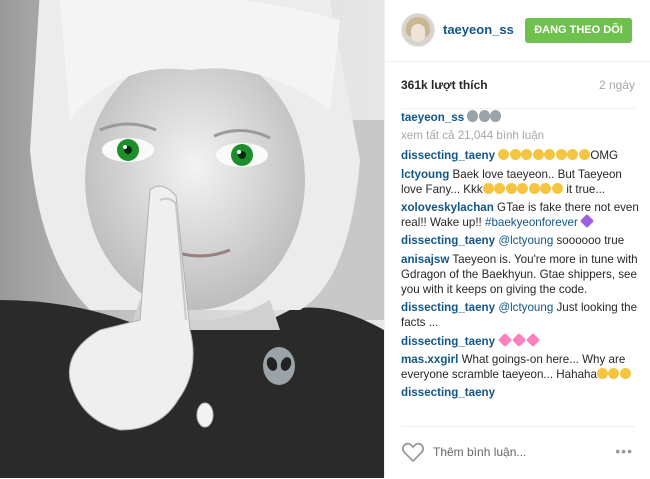 The image size is (650, 479). Describe the element at coordinates (432, 117) in the screenshot. I see `caption-username: taeyeon_ss` at that location.